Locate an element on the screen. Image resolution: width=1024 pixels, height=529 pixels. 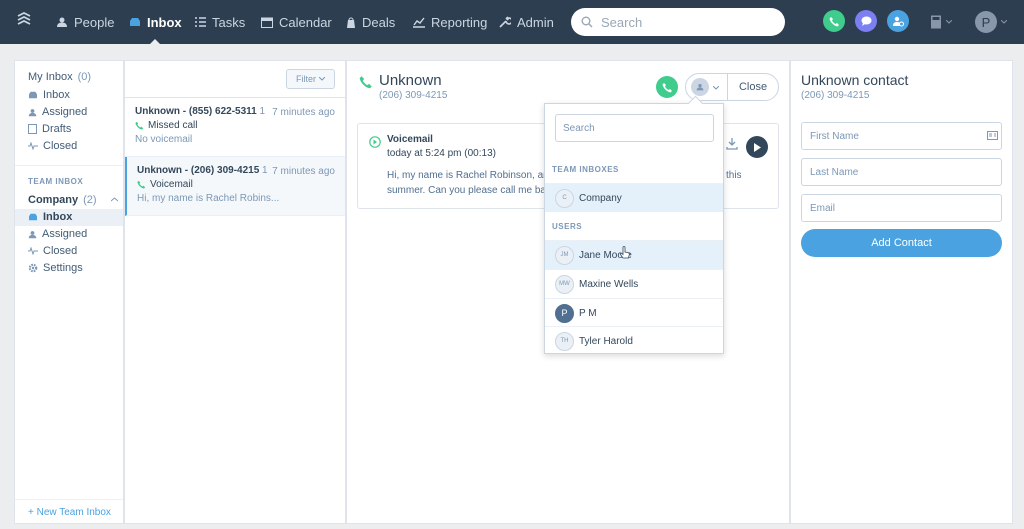
chevron-up-icon is located at coordinates (114, 199).